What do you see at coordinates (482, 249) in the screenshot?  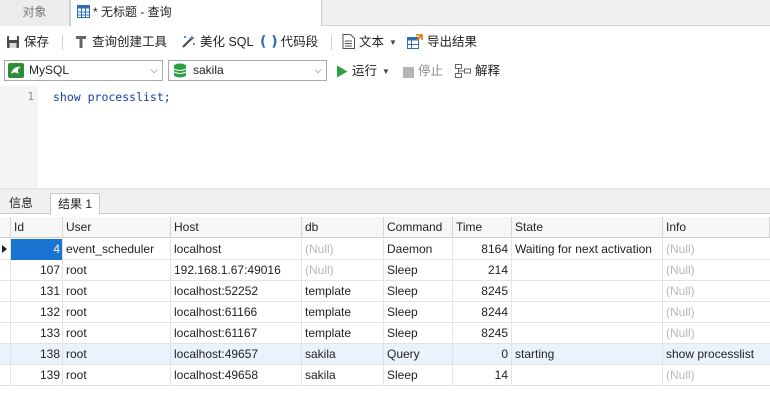 I see `cell-time: 8164` at bounding box center [482, 249].